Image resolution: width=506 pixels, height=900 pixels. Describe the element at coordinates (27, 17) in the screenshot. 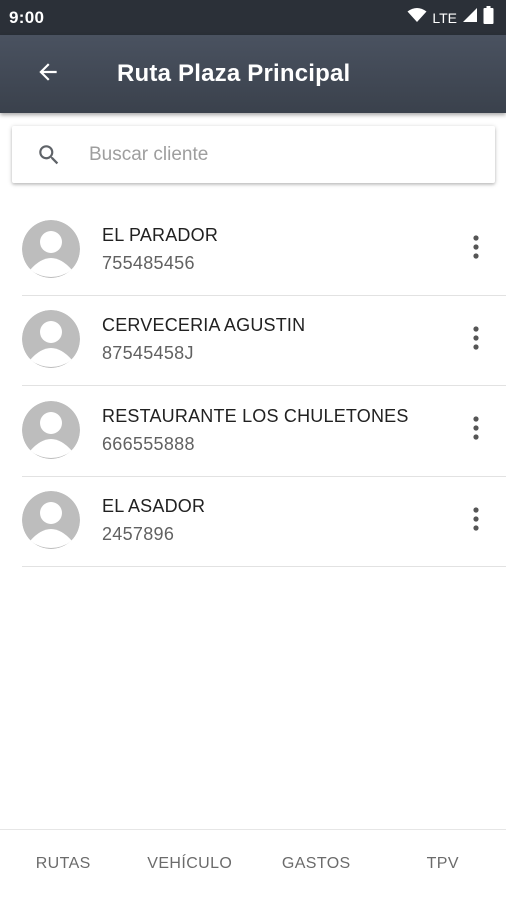

I see `status-time: 9:00` at that location.